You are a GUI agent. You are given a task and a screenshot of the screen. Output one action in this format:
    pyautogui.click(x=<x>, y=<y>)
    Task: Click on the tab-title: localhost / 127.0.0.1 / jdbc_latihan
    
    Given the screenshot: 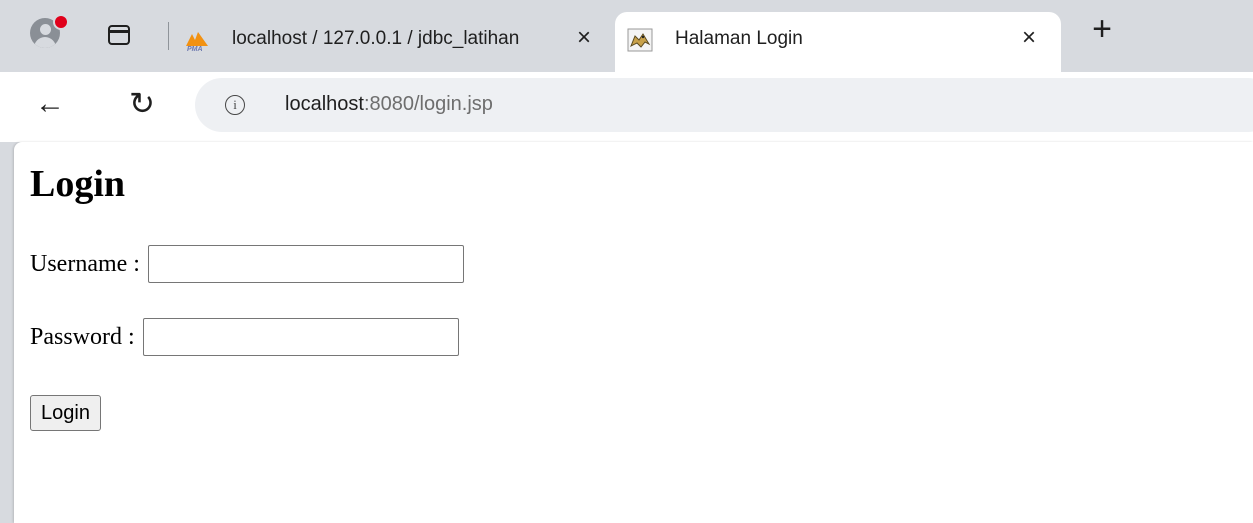 What is the action you would take?
    pyautogui.click(x=376, y=38)
    